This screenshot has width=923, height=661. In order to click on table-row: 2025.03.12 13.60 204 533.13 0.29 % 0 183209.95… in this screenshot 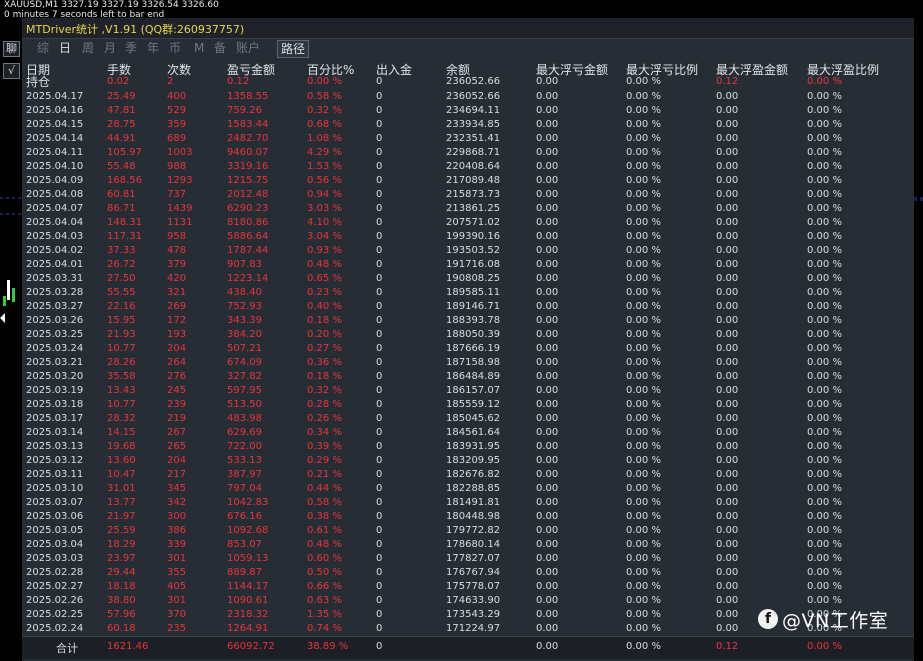, I will do `click(468, 461)`.